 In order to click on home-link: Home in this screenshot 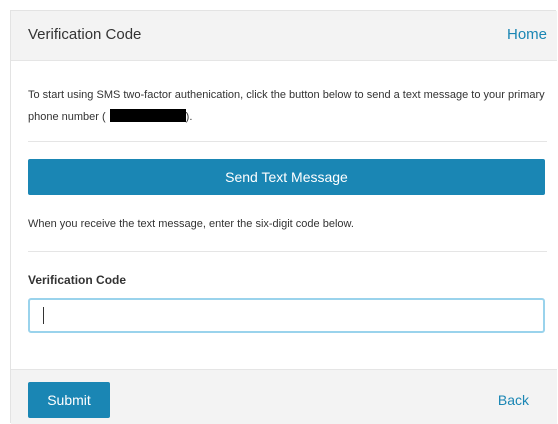, I will do `click(527, 34)`.